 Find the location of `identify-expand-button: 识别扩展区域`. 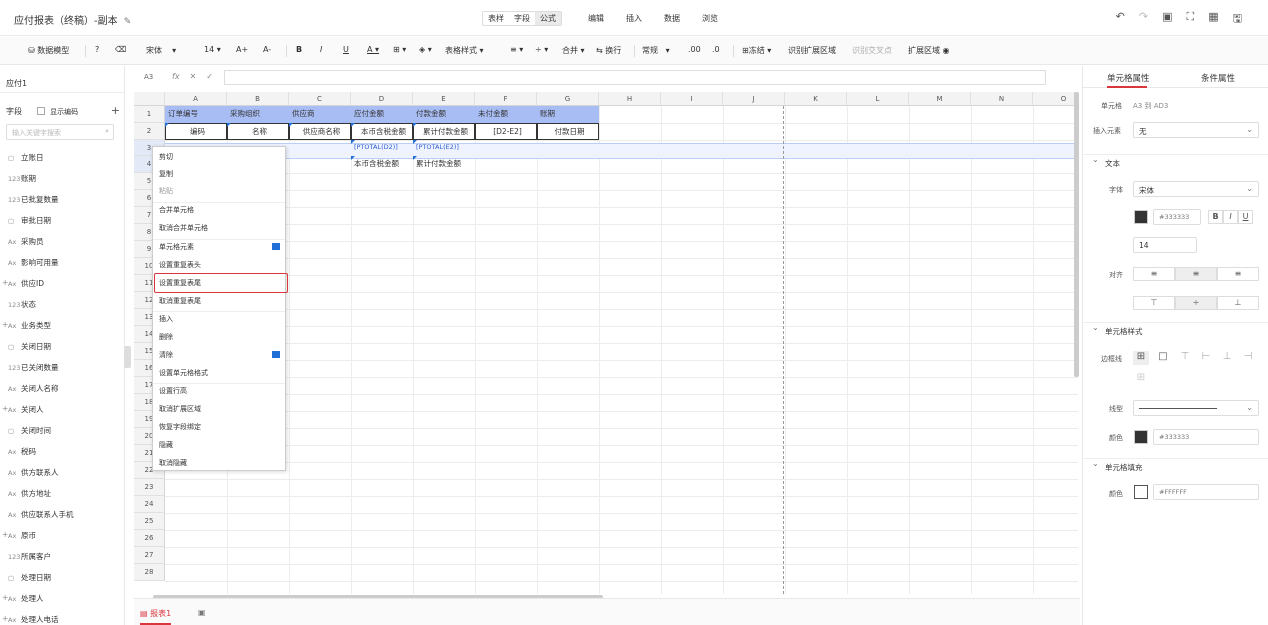

identify-expand-button: 识别扩展区域 is located at coordinates (812, 50).